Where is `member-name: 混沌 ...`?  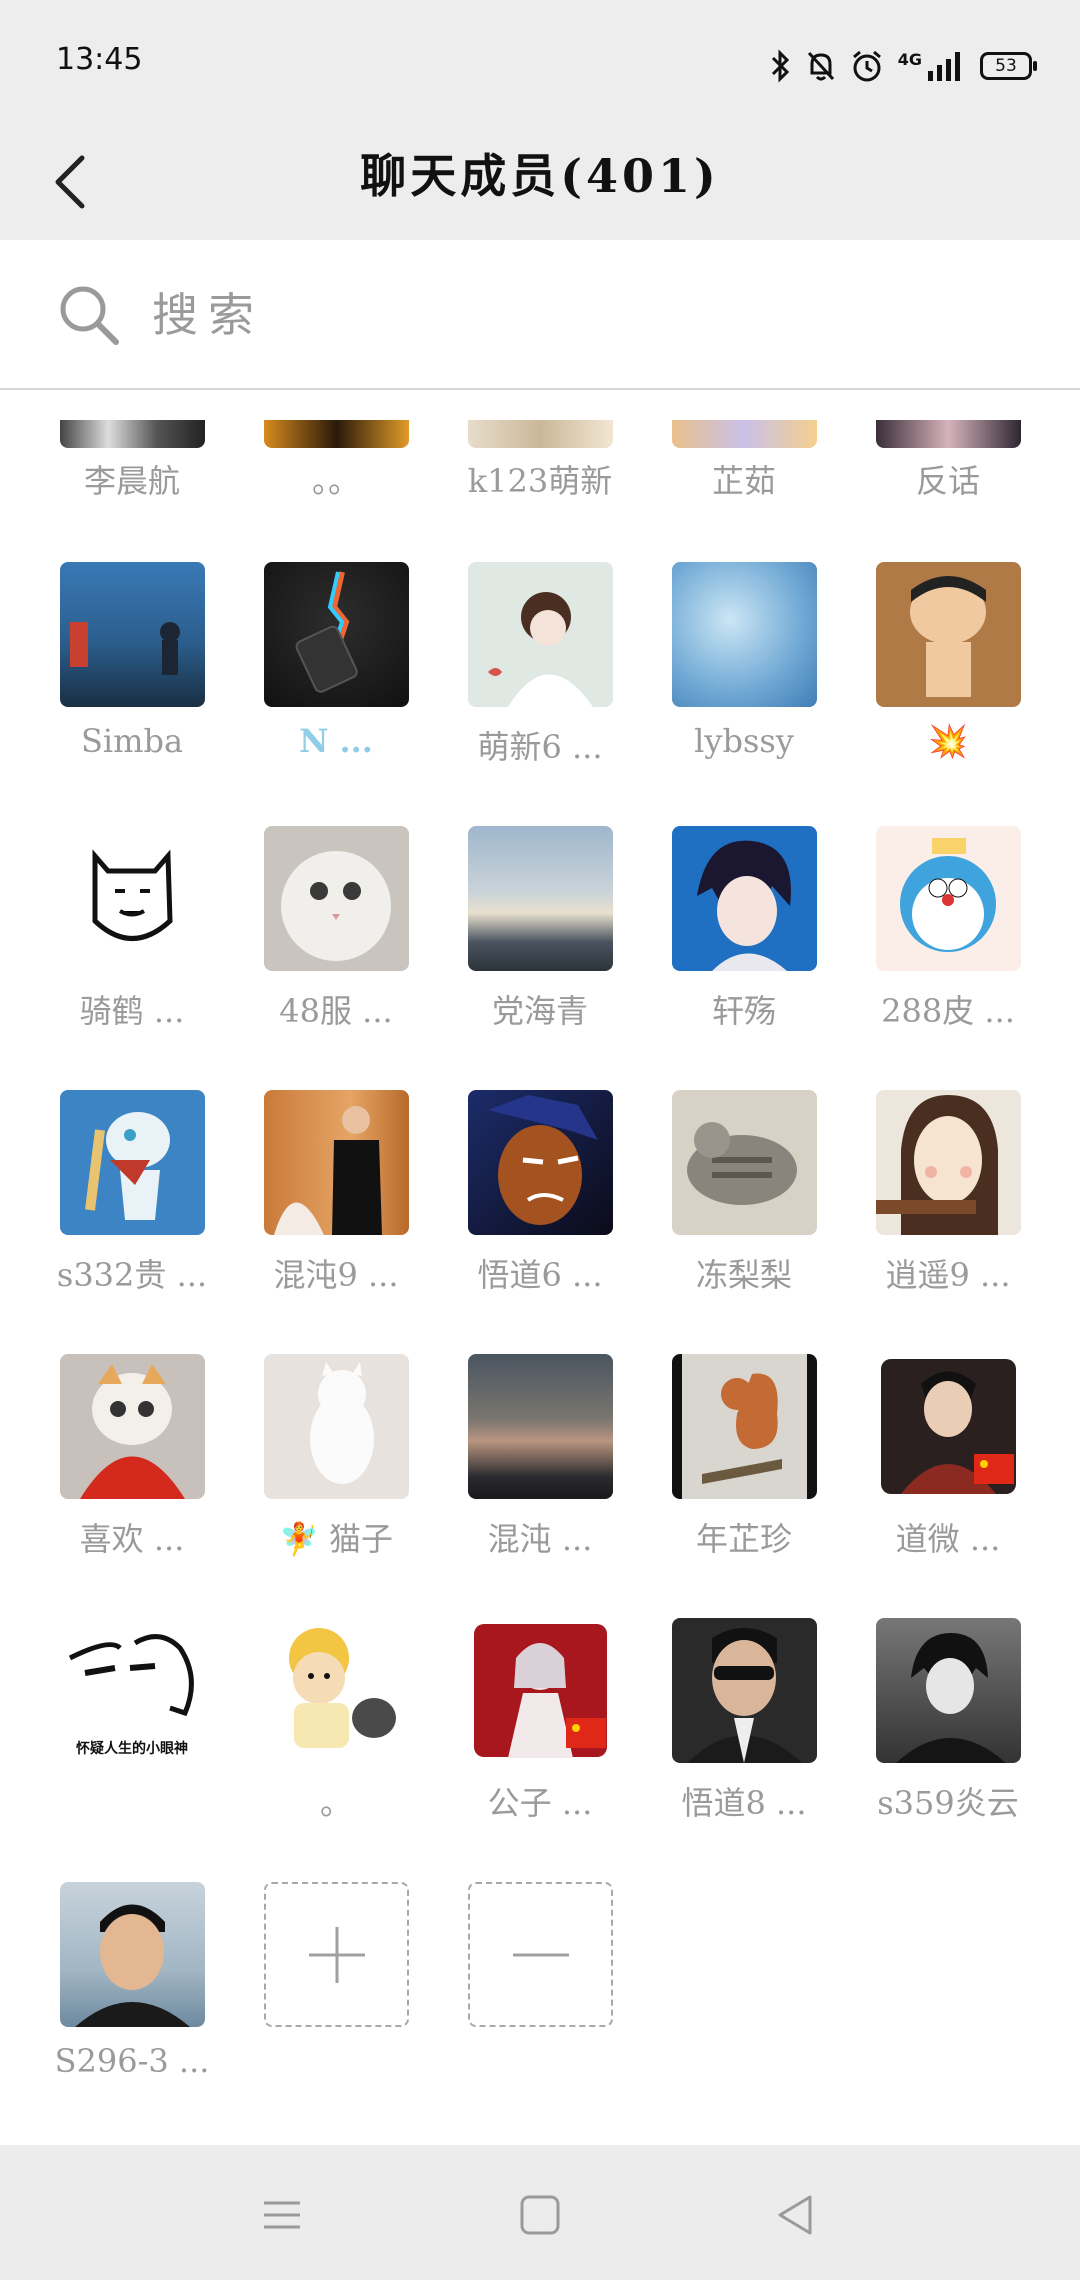
member-name: 混沌 ... is located at coordinates (540, 1539).